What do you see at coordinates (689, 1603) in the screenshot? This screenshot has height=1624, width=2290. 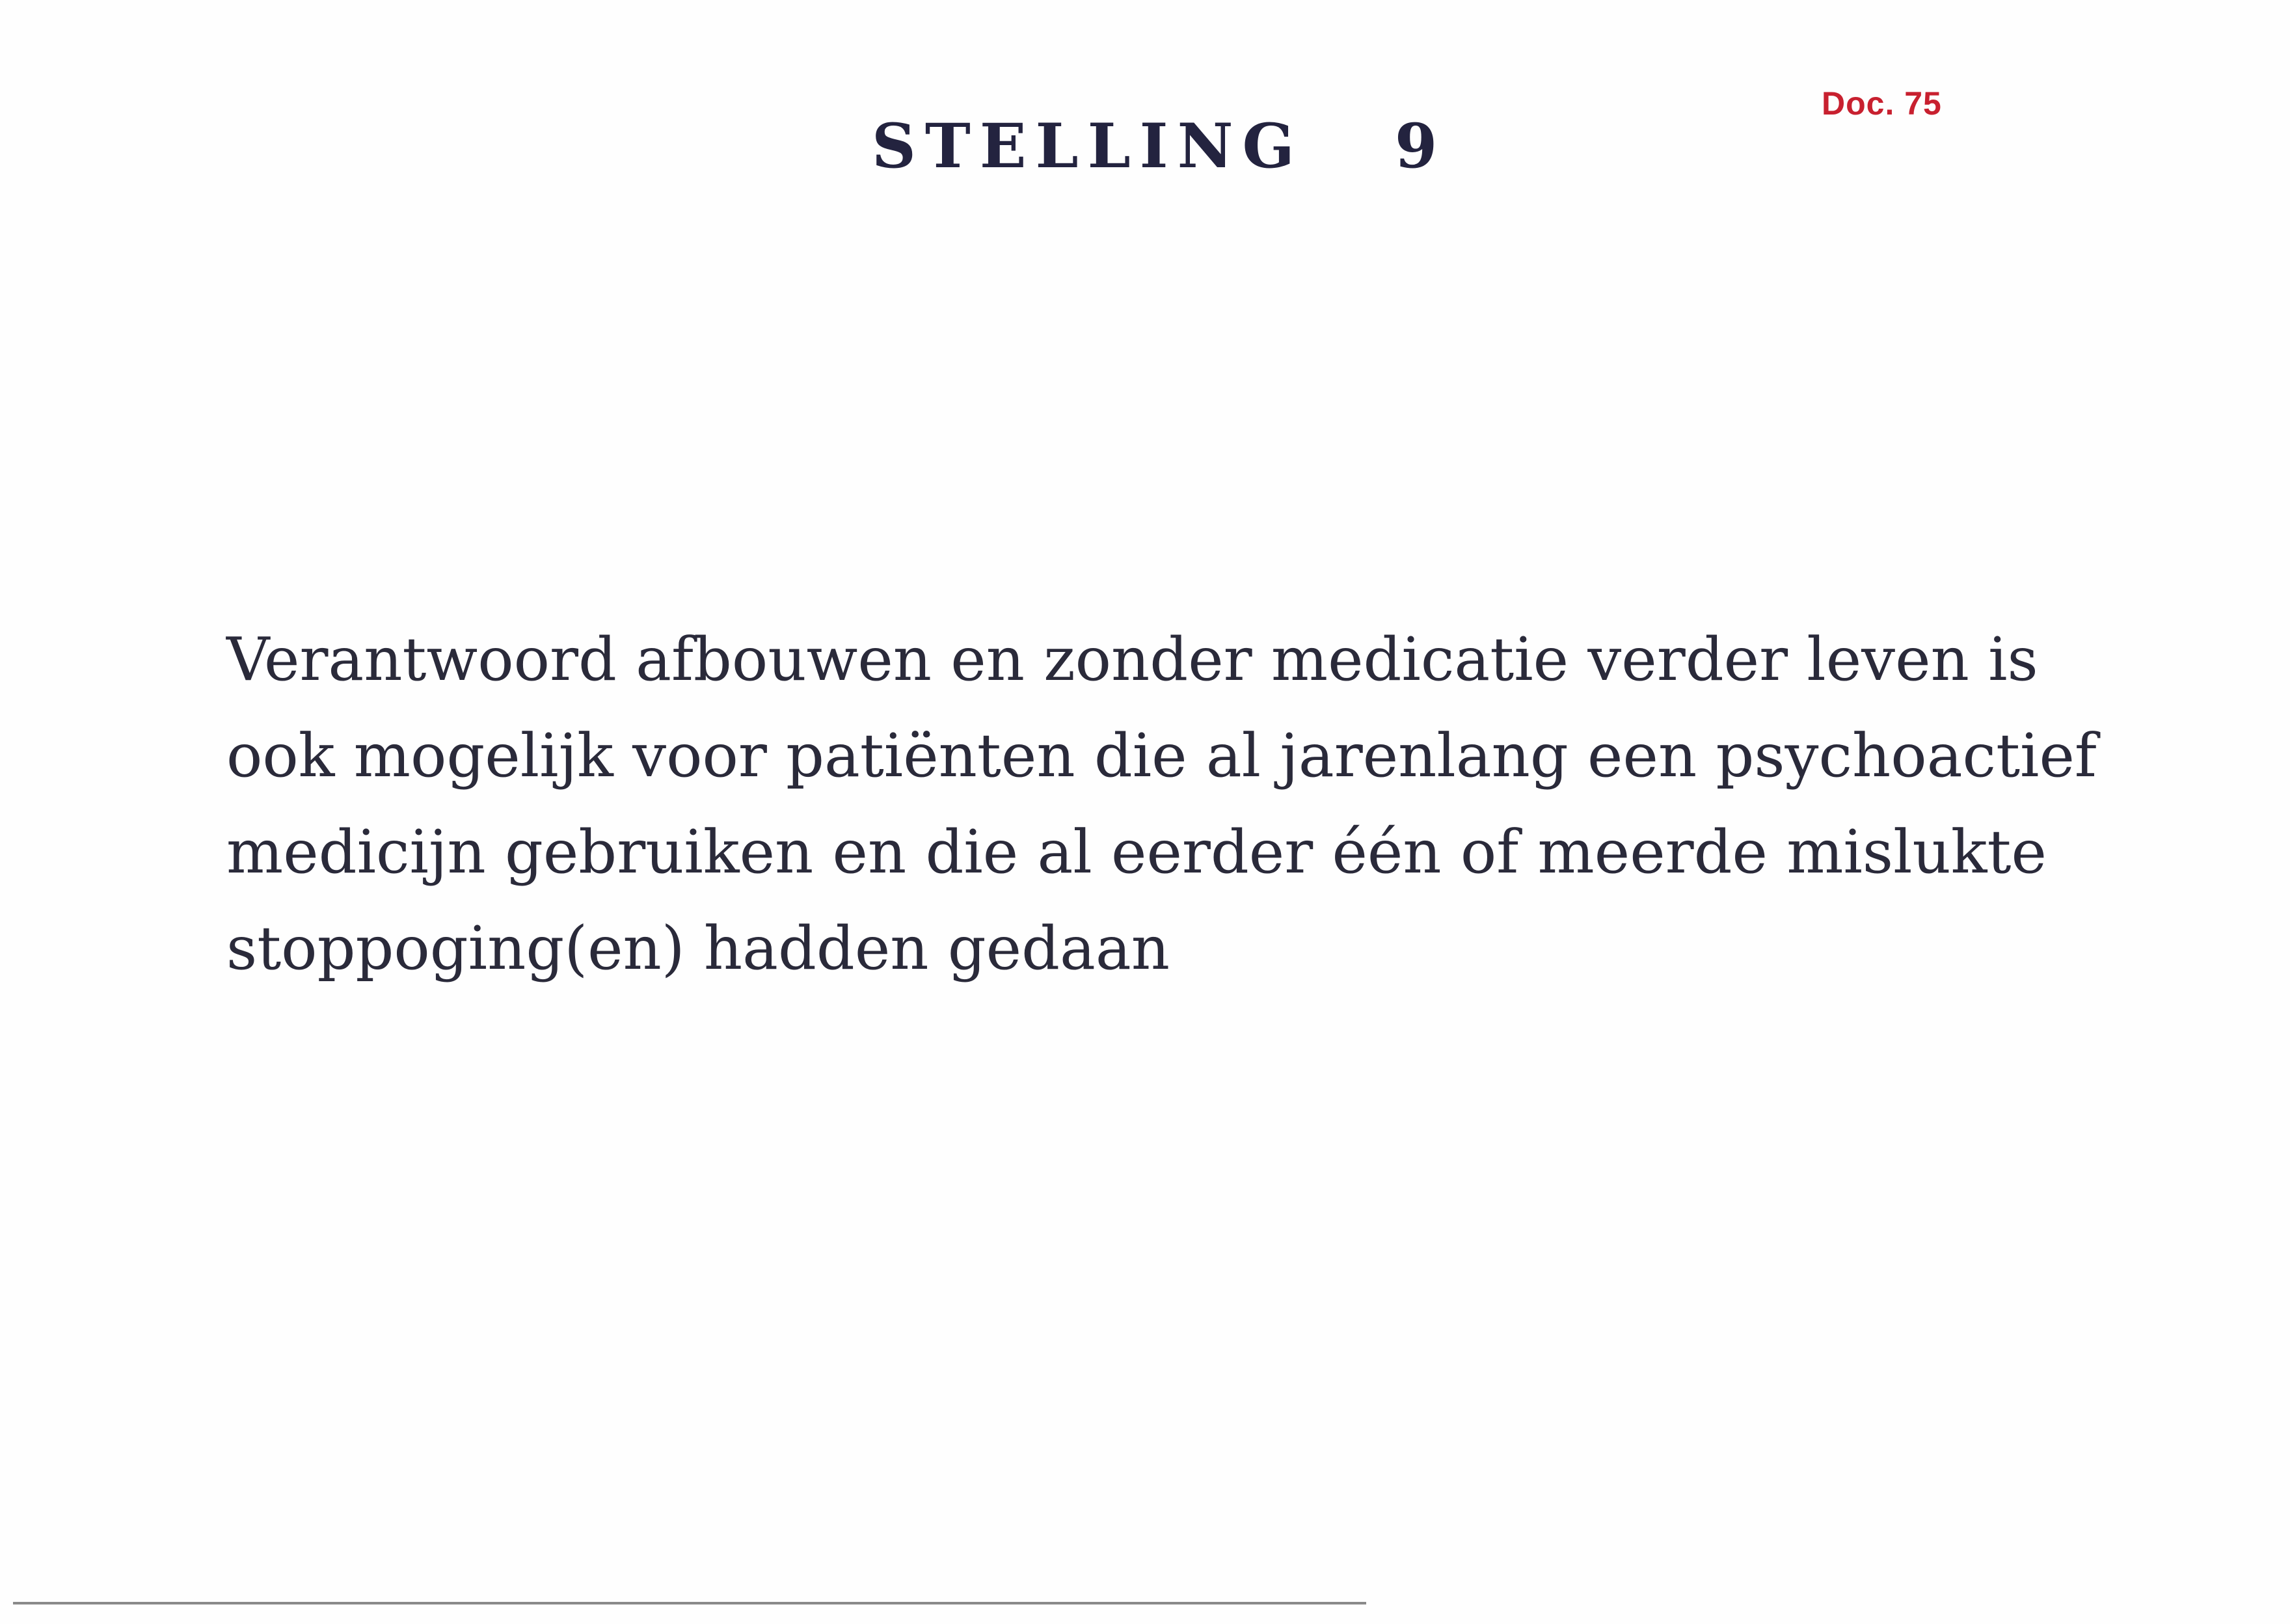 I see `bottom-divider` at bounding box center [689, 1603].